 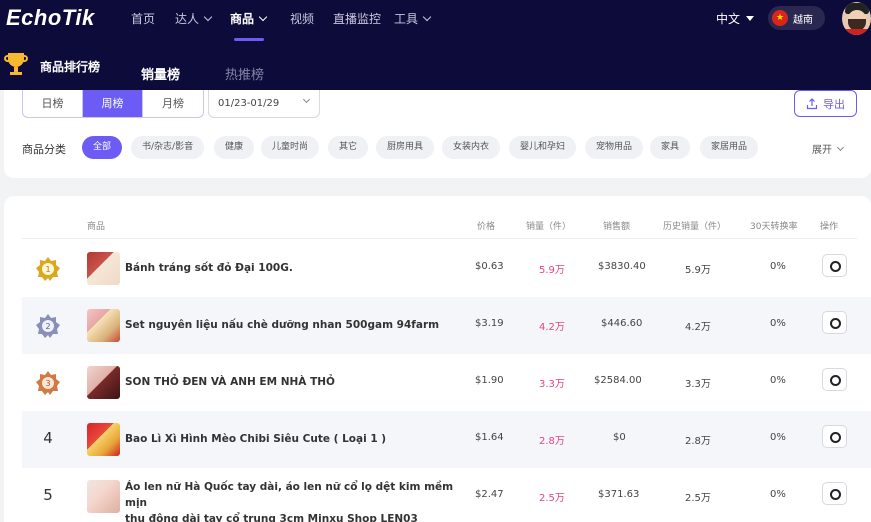 I want to click on nav-home: 首页, so click(x=143, y=18).